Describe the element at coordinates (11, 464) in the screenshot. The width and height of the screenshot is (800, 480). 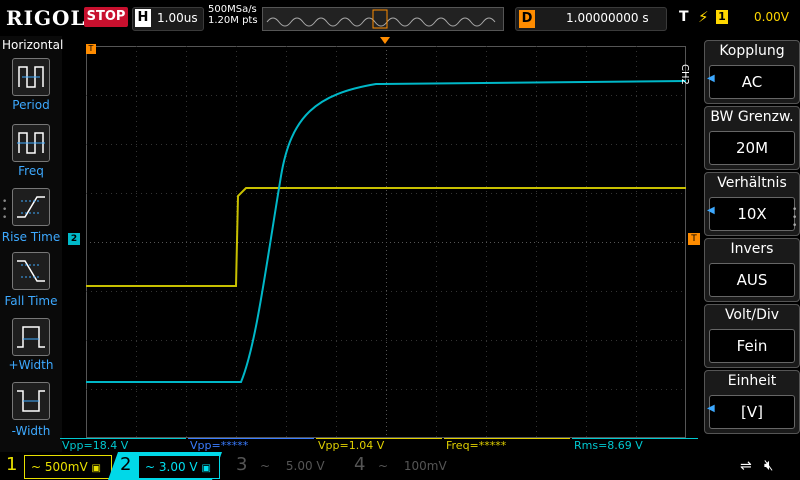
I see `channel-1-number: 1` at that location.